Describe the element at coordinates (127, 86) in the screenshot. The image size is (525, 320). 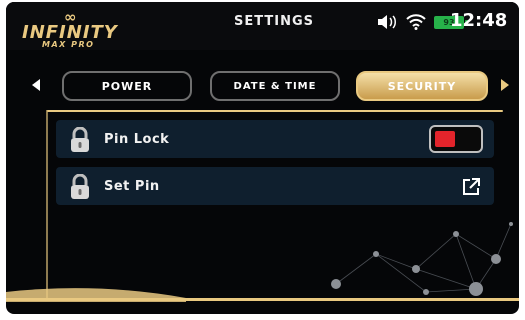
I see `tab-power: POWER` at that location.